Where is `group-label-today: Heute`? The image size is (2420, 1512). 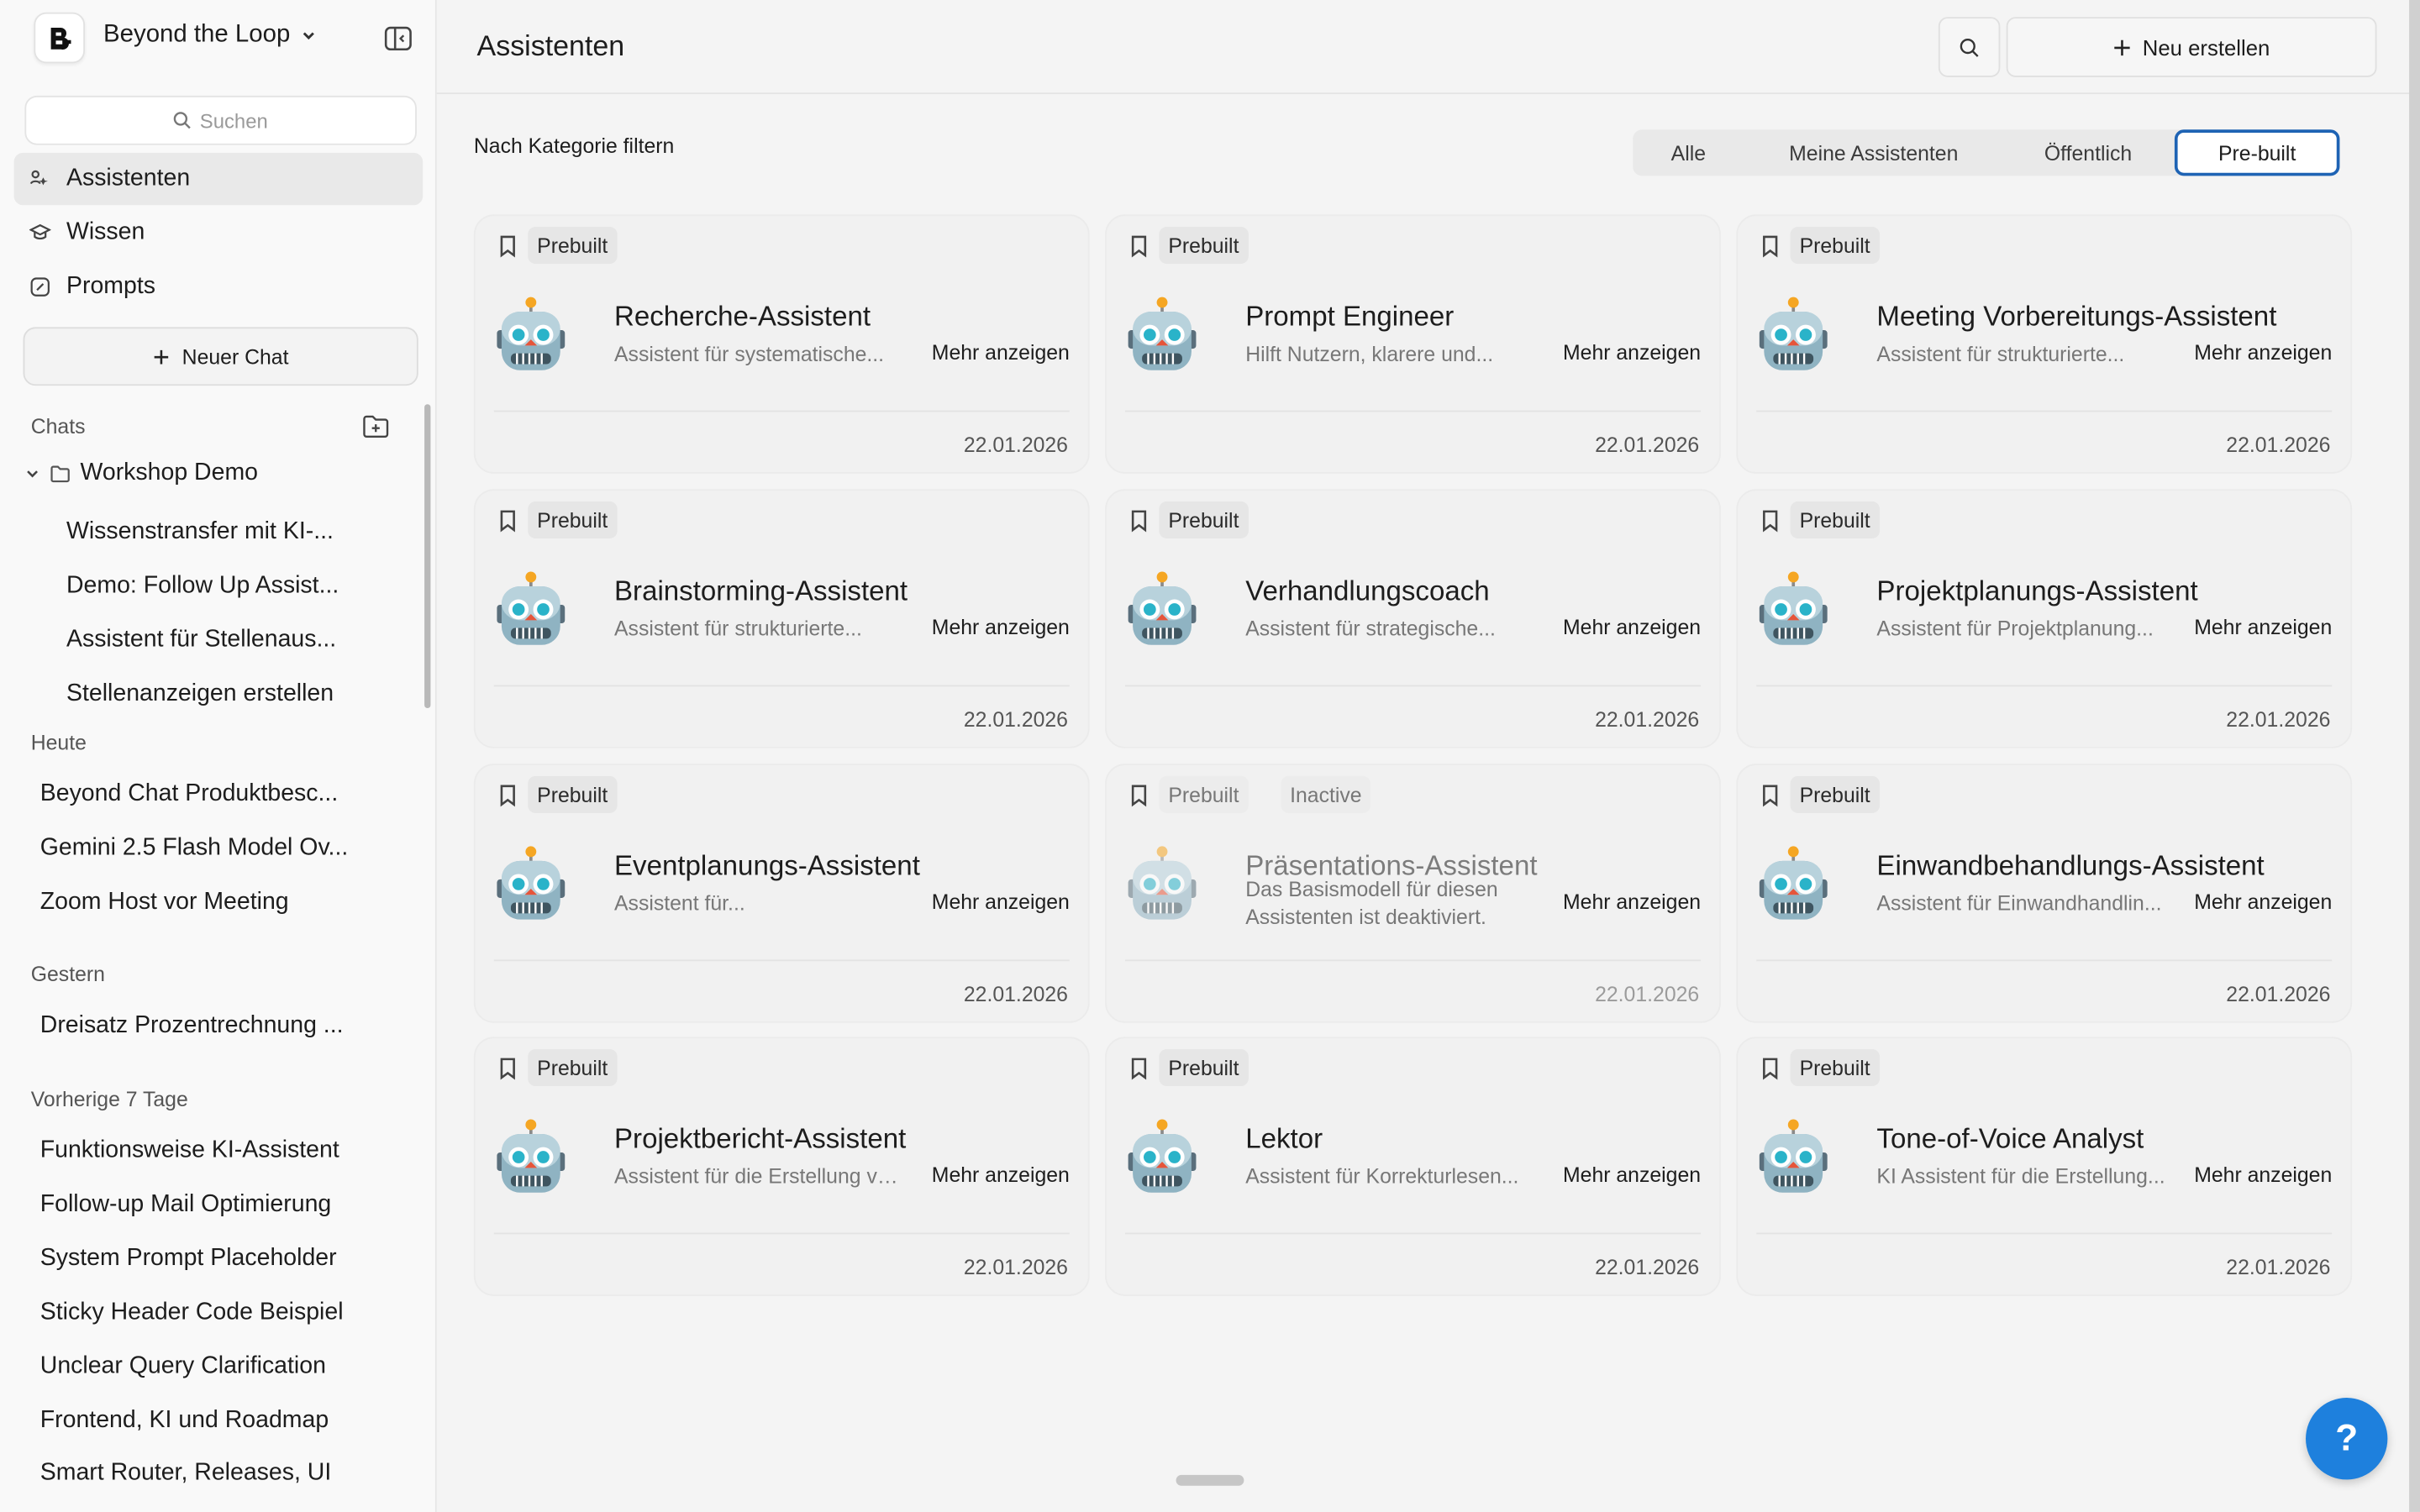
group-label-today: Heute is located at coordinates (58, 743).